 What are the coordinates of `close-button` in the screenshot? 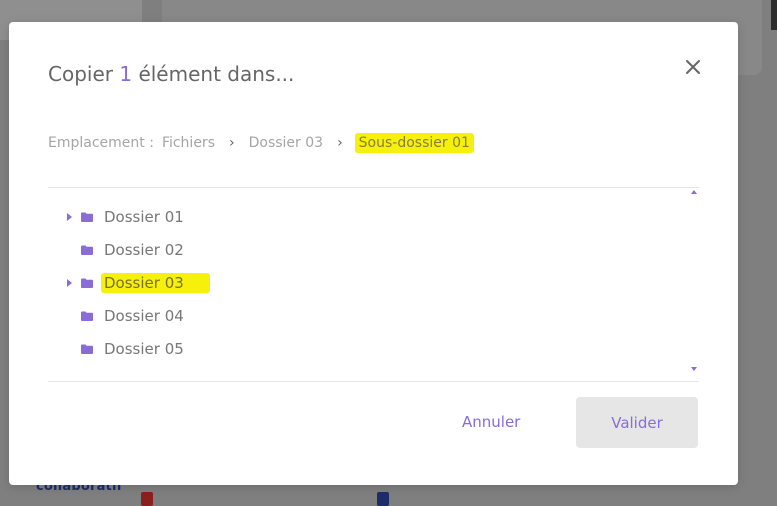 It's located at (693, 67).